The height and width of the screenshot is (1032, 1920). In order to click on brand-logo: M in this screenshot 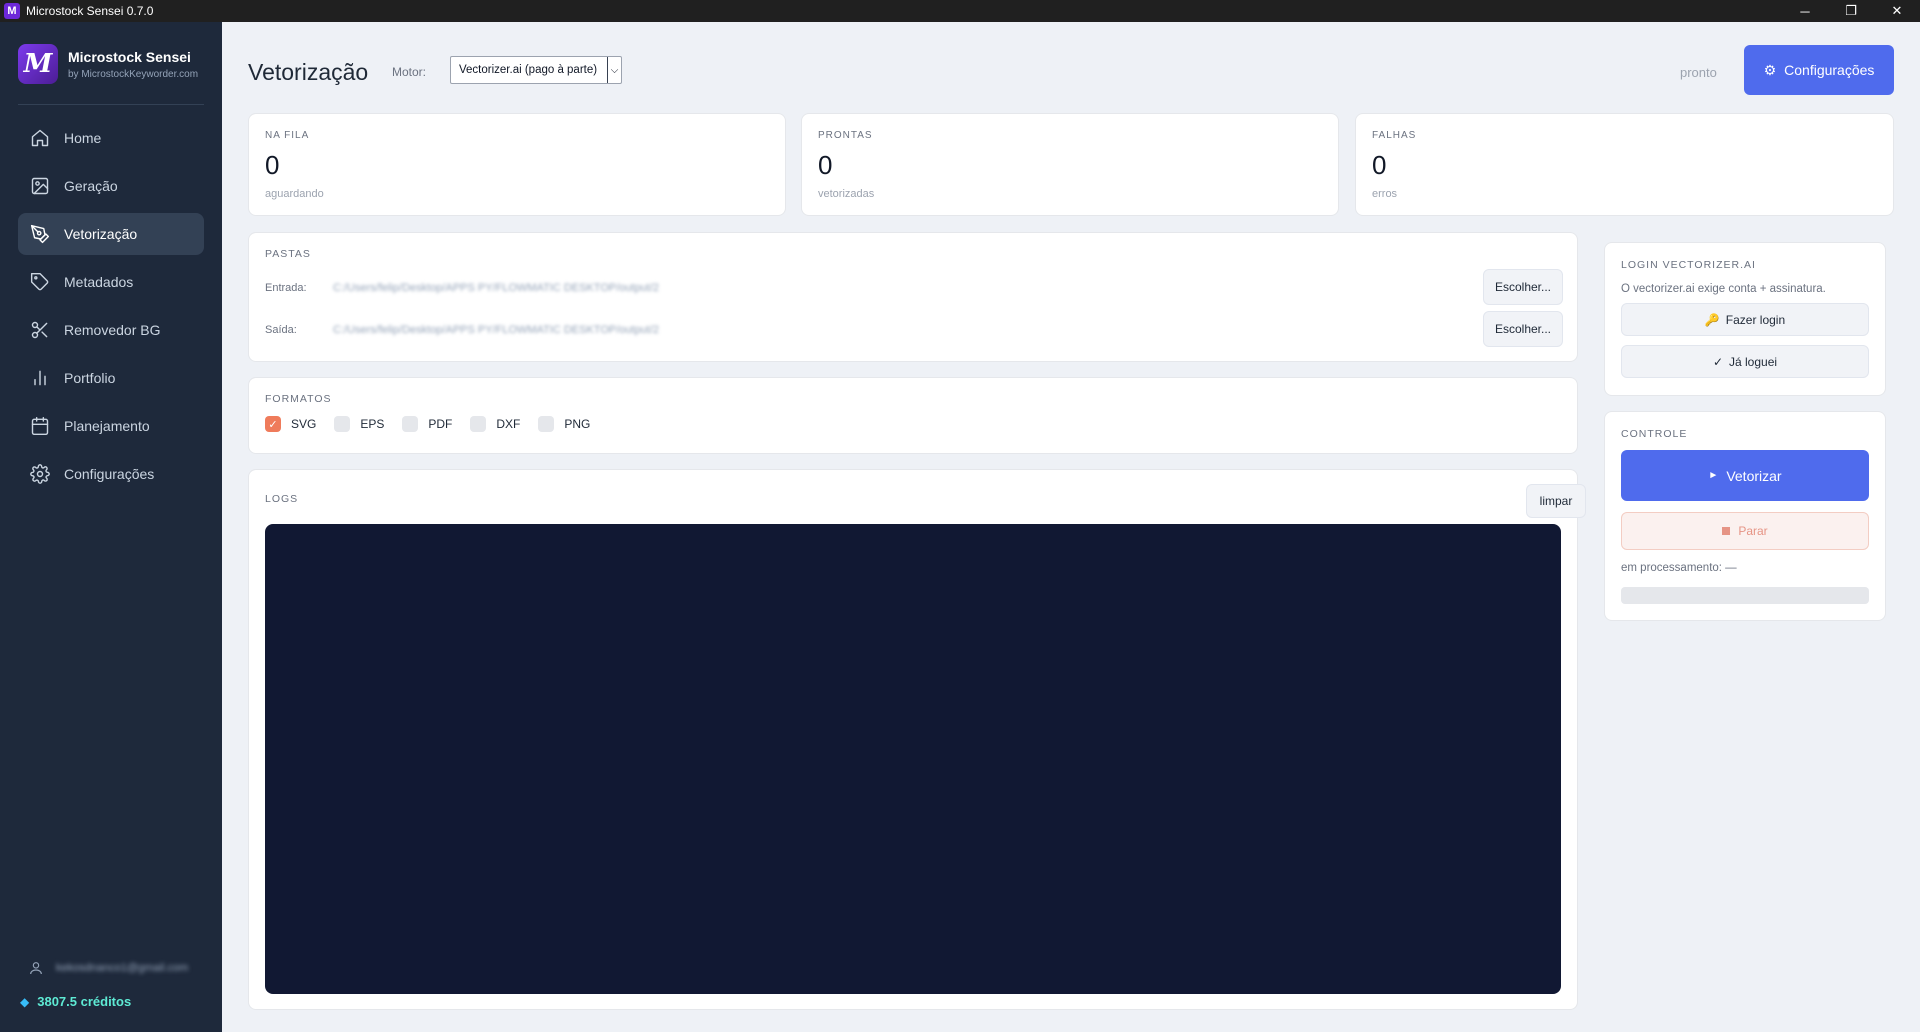, I will do `click(38, 64)`.